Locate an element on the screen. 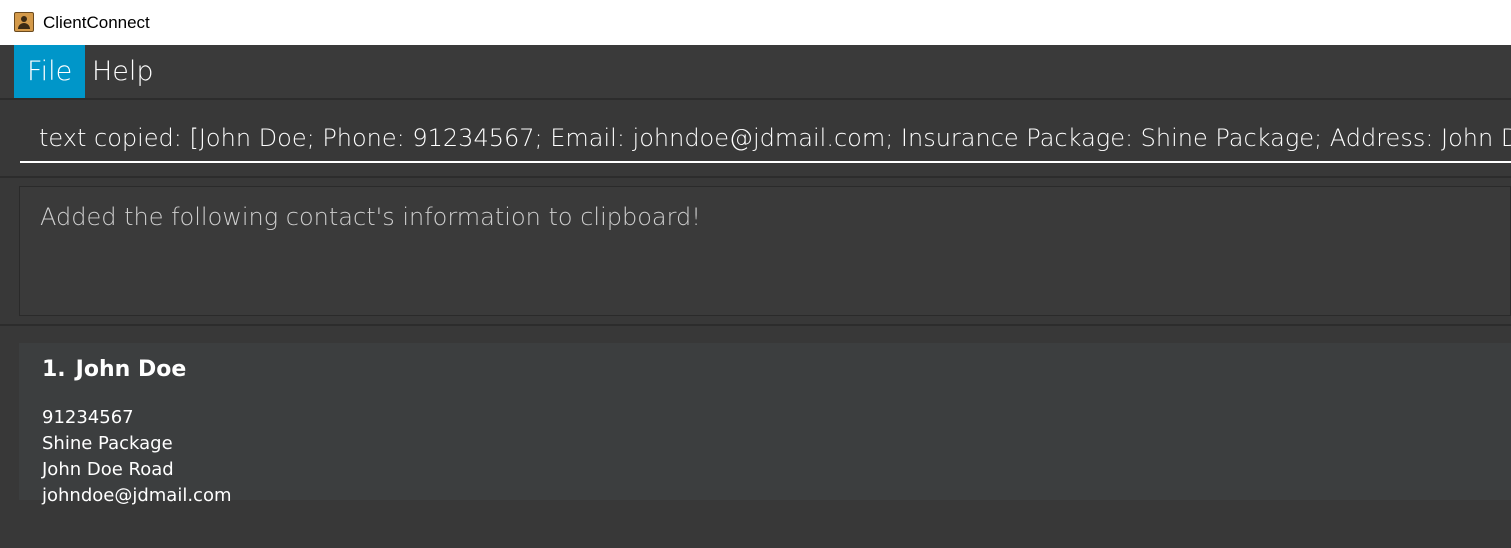 This screenshot has width=1511, height=548. menu-bar: File Help is located at coordinates (755, 71).